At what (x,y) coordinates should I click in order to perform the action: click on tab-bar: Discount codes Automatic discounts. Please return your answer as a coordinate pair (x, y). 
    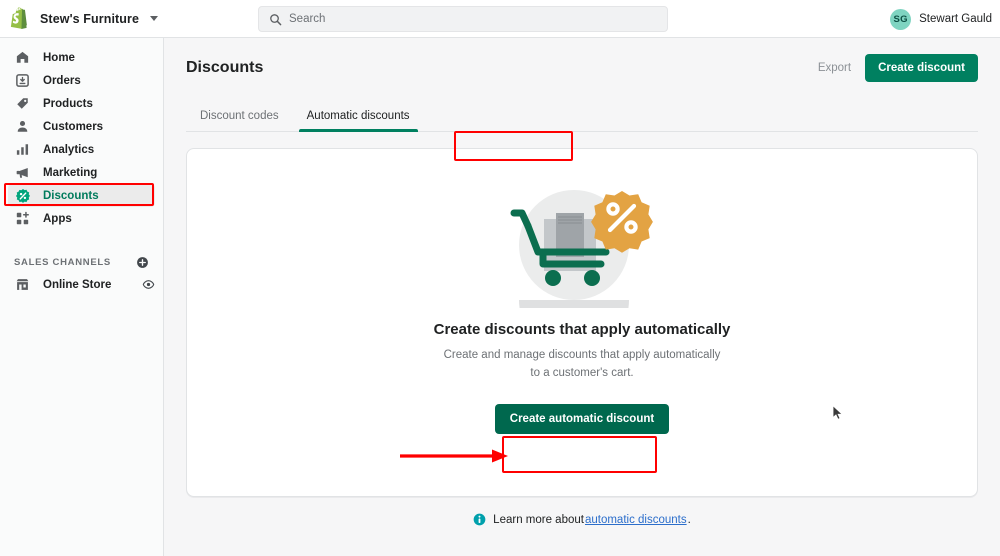
    Looking at the image, I should click on (582, 116).